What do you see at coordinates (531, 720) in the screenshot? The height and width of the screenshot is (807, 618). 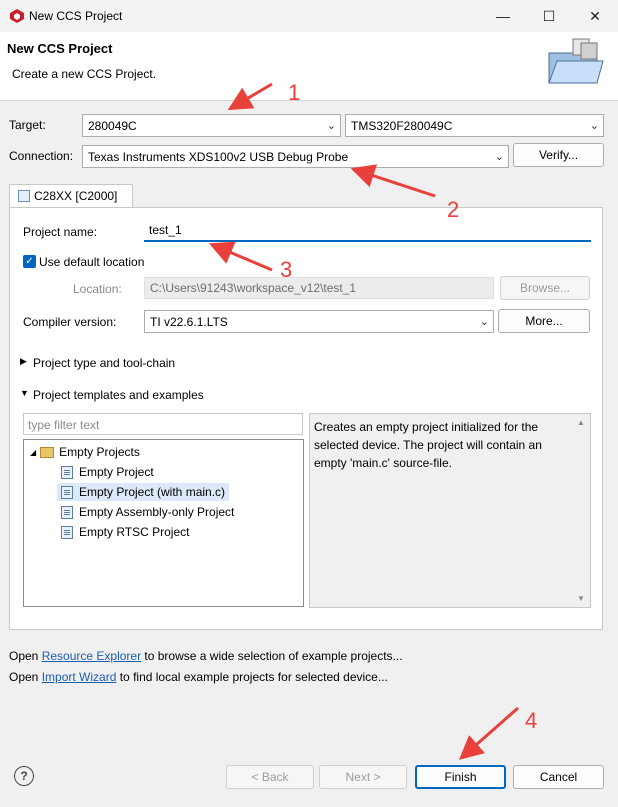 I see `annotation-4: 4` at bounding box center [531, 720].